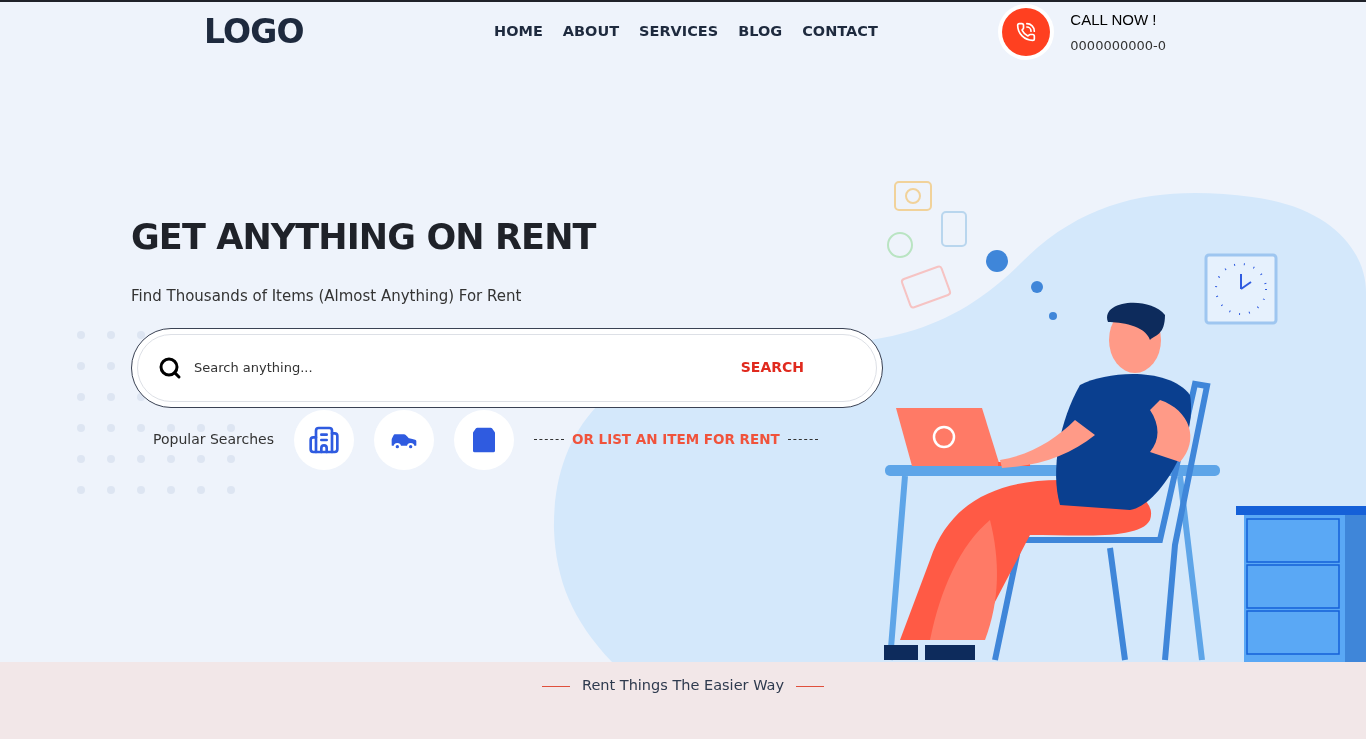 This screenshot has height=739, width=1366. I want to click on nav-link: ABOUT, so click(591, 32).